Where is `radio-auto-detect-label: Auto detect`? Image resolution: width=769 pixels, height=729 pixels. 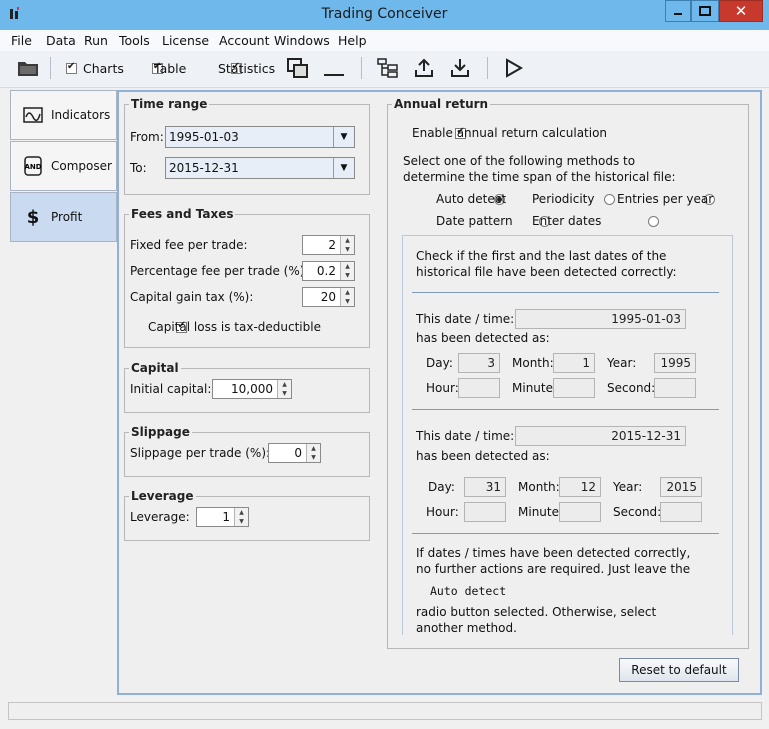
radio-auto-detect-label: Auto detect is located at coordinates (471, 199).